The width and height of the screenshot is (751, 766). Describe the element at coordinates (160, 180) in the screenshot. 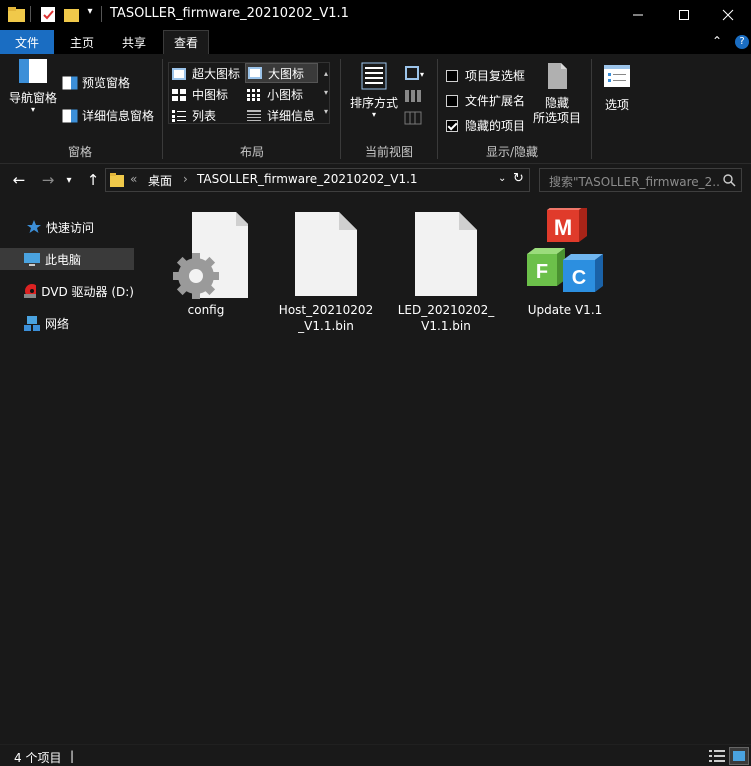

I see `breadcrumb-desktop: 桌面` at that location.